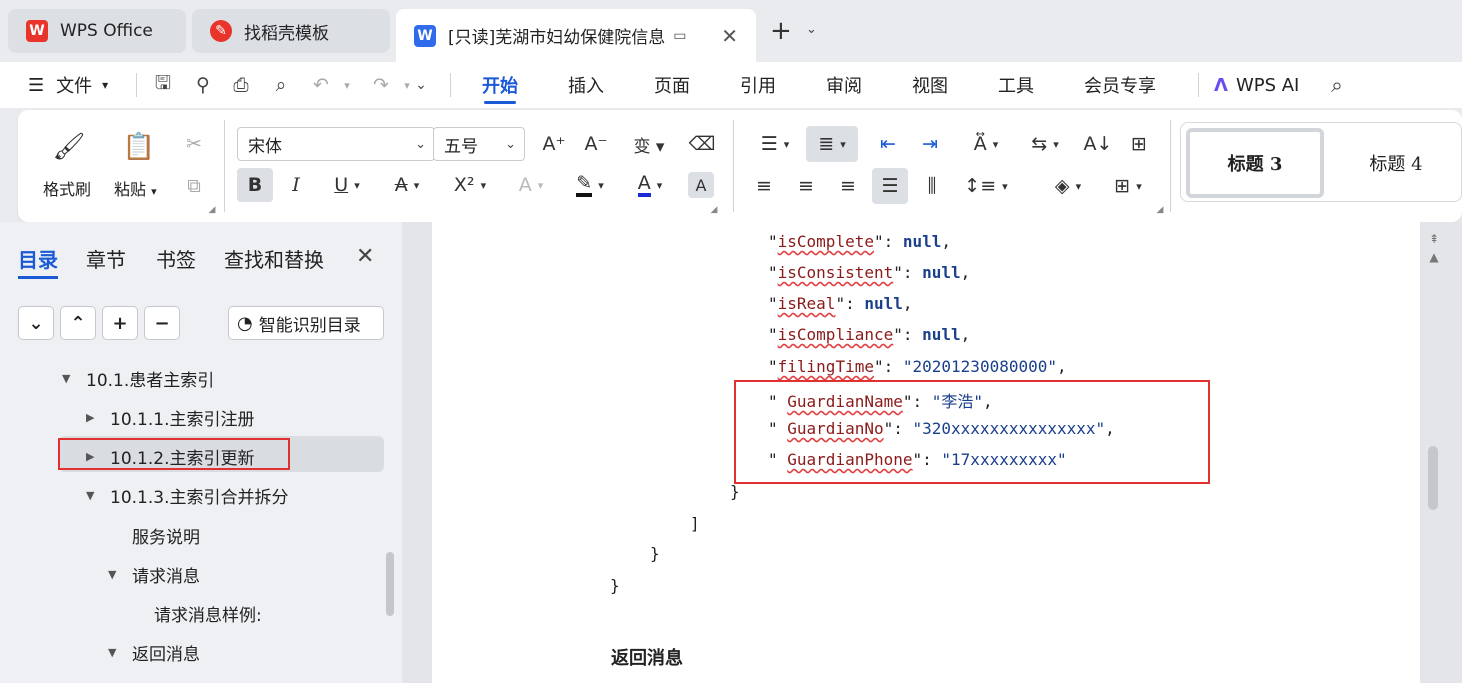 The height and width of the screenshot is (683, 1462). Describe the element at coordinates (844, 85) in the screenshot. I see `tab-review: 审阅` at that location.